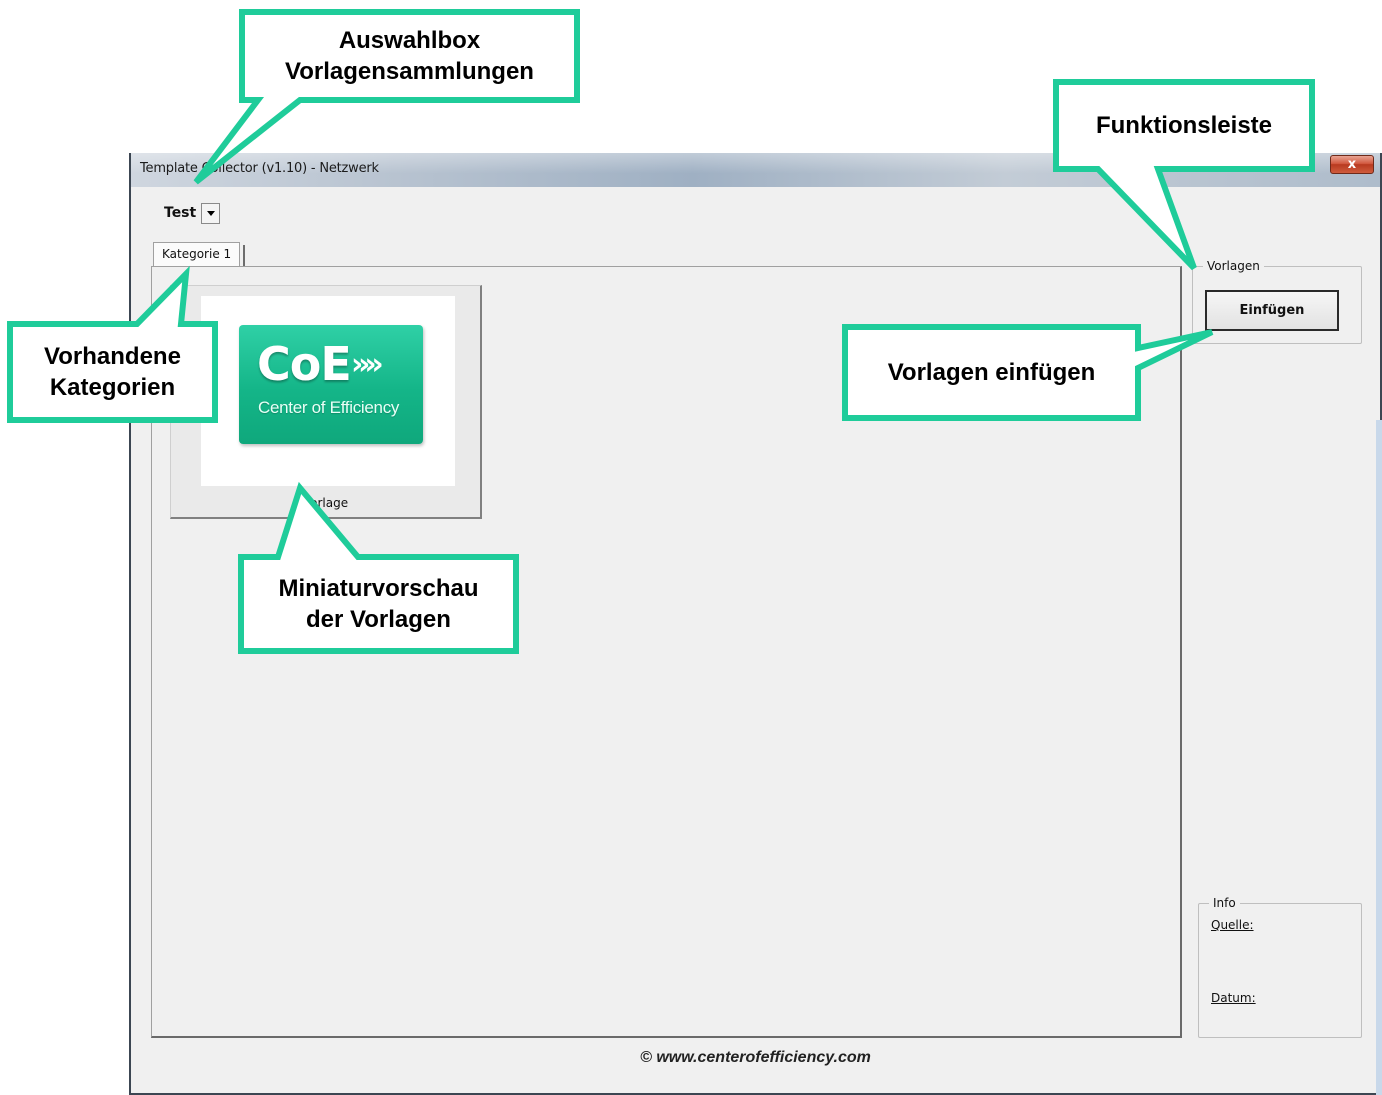 This screenshot has height=1095, width=1382. Describe the element at coordinates (1280, 967) in the screenshot. I see `info-group: Info Quelle: Datum:` at that location.